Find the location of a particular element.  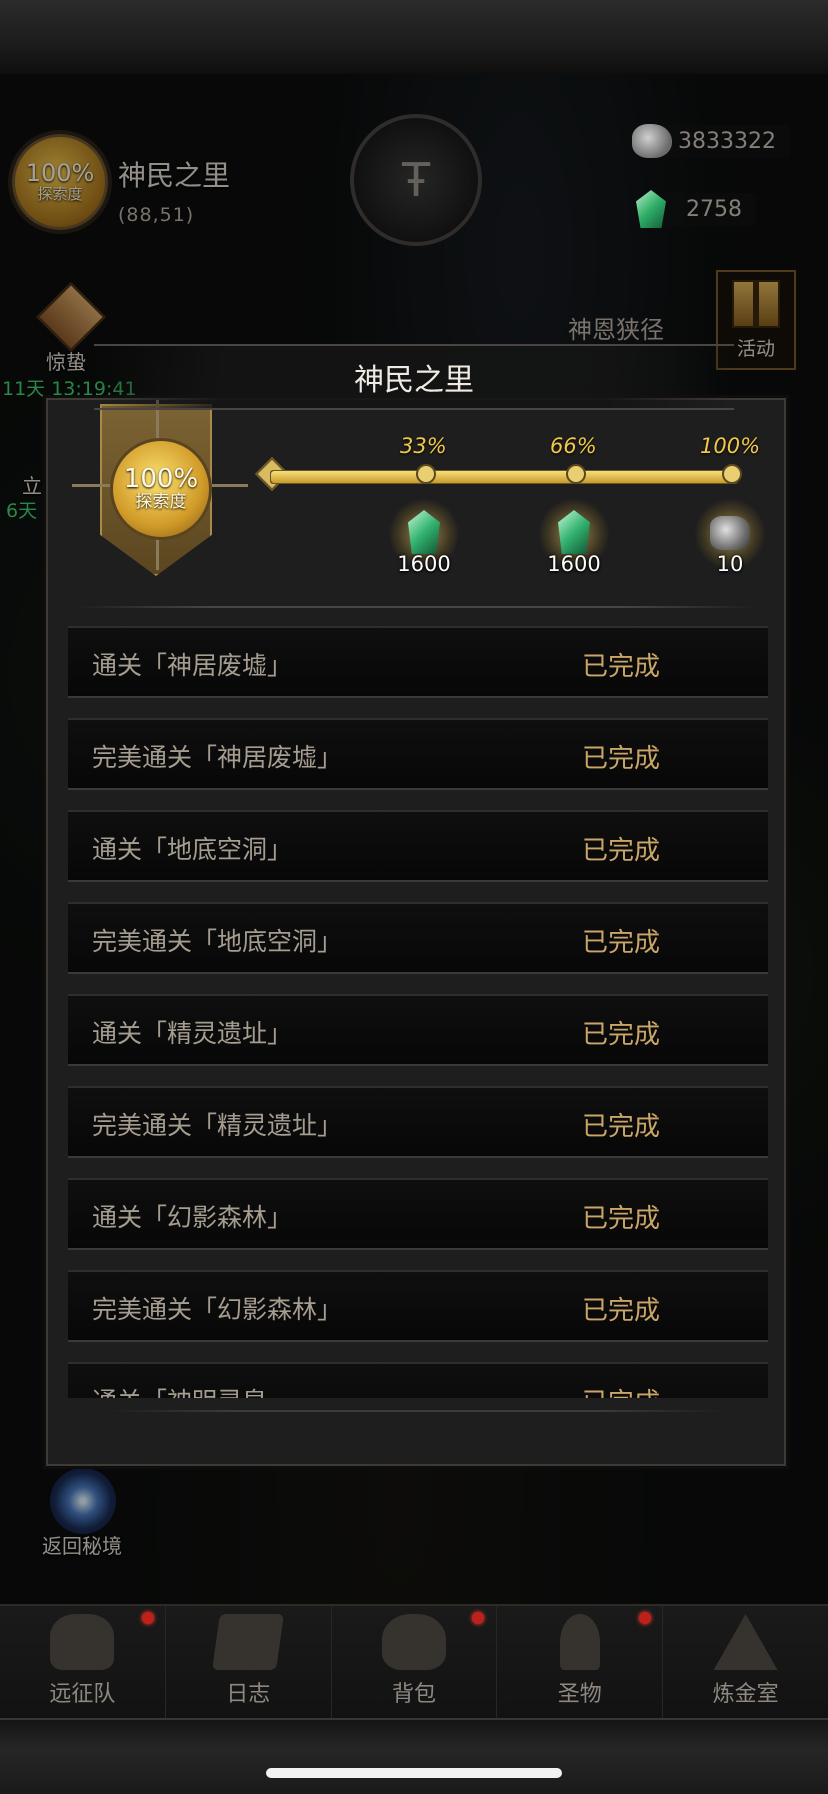

exploration-badge-large: 100% 探索度 is located at coordinates (161, 489).